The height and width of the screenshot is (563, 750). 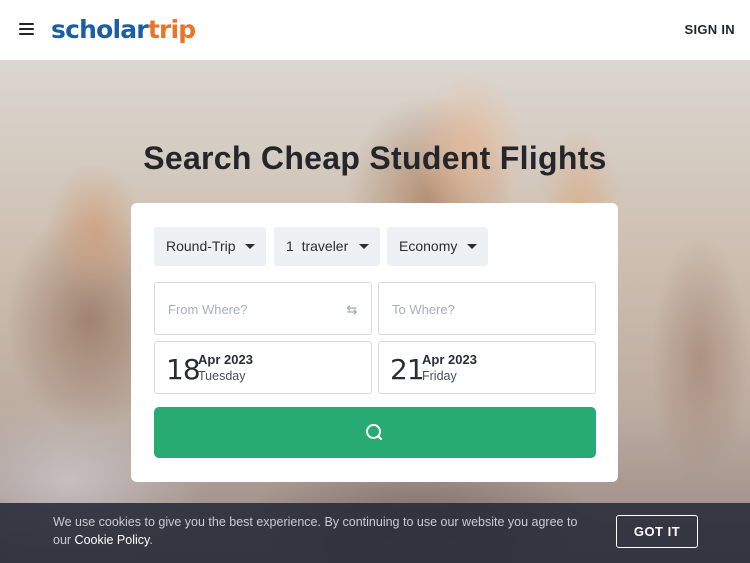 I want to click on logo-text-trip: trip, so click(x=171, y=29).